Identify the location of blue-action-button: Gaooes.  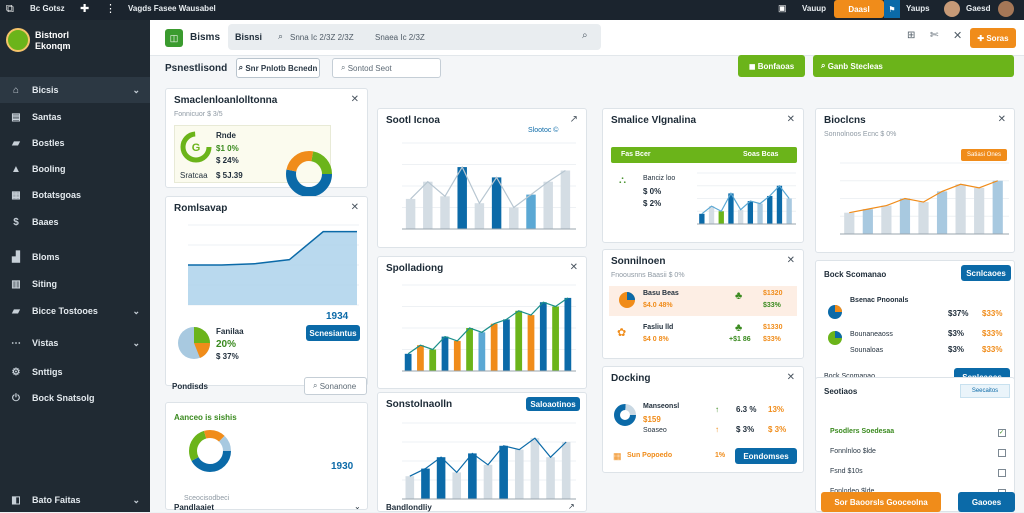
(986, 502).